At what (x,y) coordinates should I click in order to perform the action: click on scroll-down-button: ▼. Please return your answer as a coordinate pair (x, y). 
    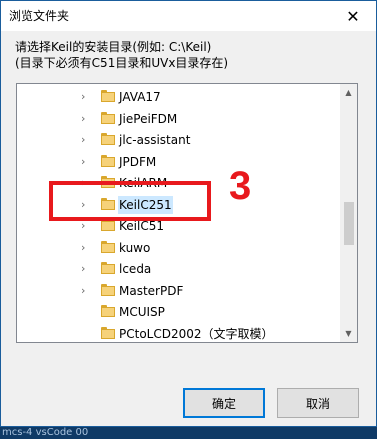
    Looking at the image, I should click on (348, 333).